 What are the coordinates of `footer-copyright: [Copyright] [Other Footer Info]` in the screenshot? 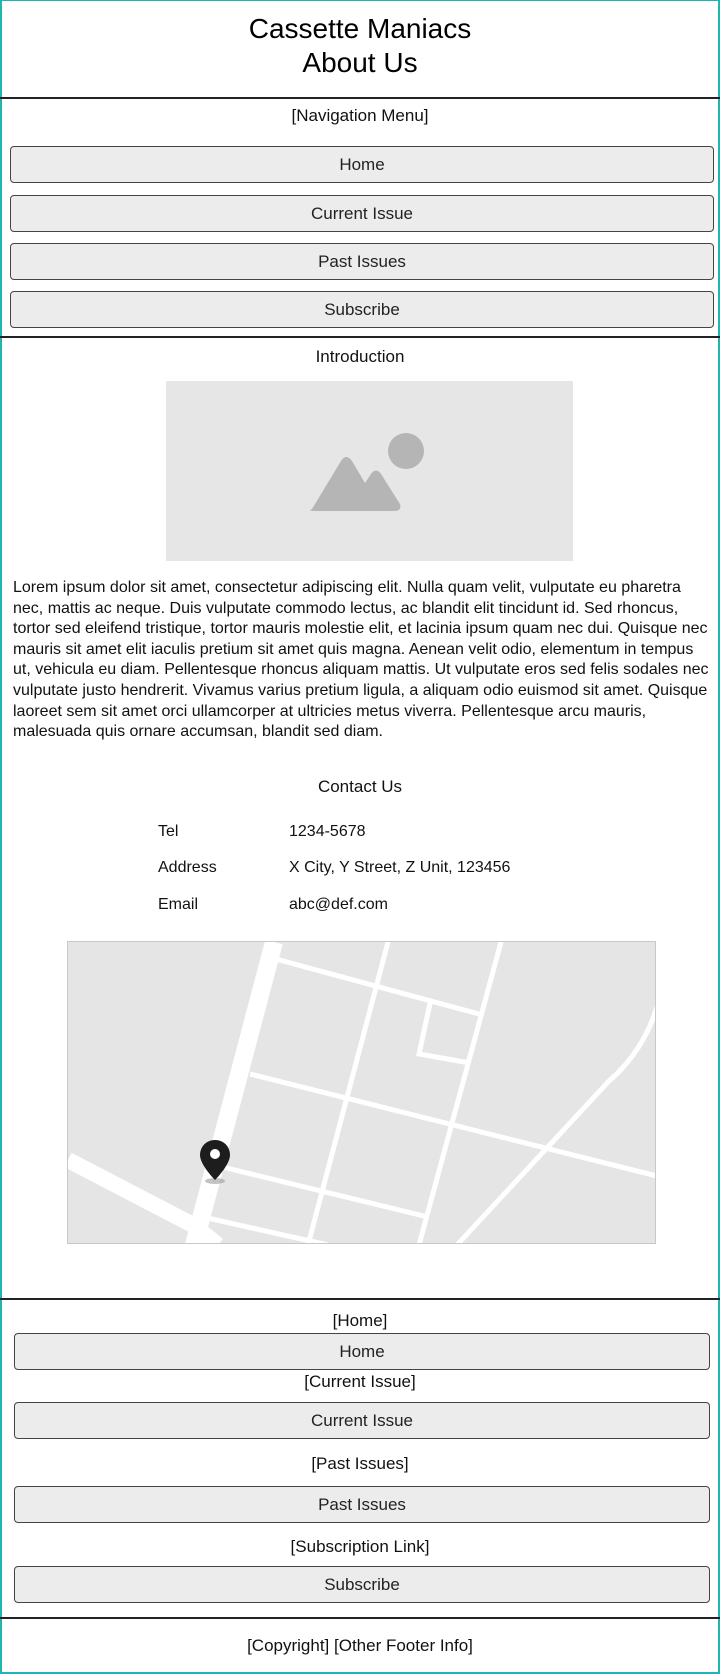 It's located at (360, 1645).